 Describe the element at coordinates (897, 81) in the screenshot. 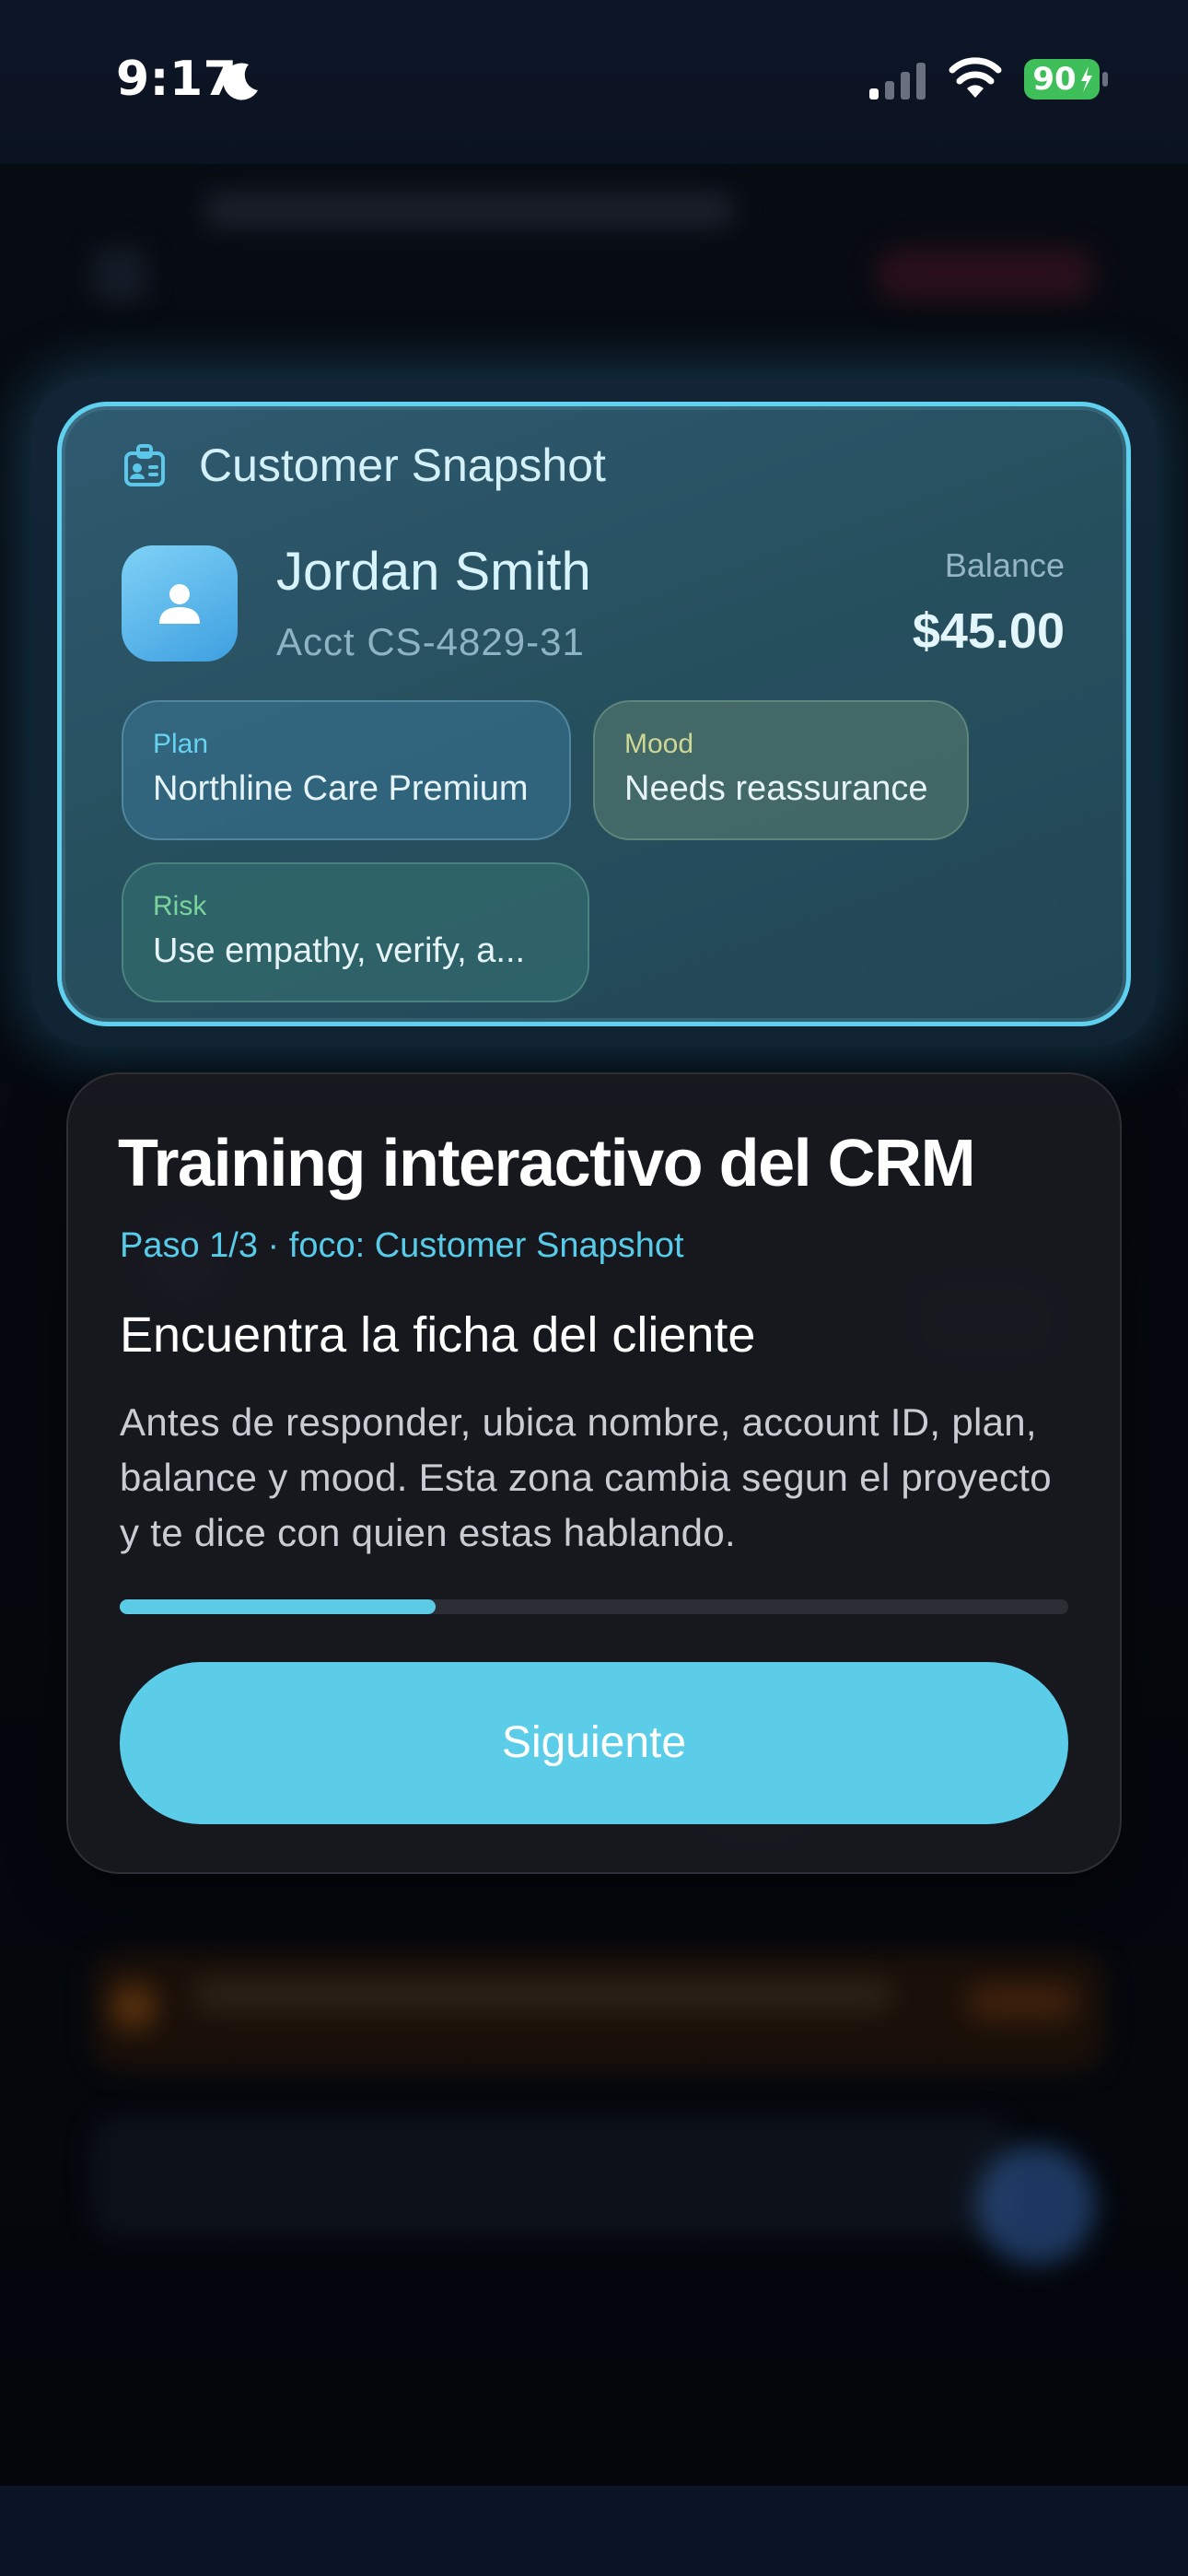

I see `signal-icon` at that location.